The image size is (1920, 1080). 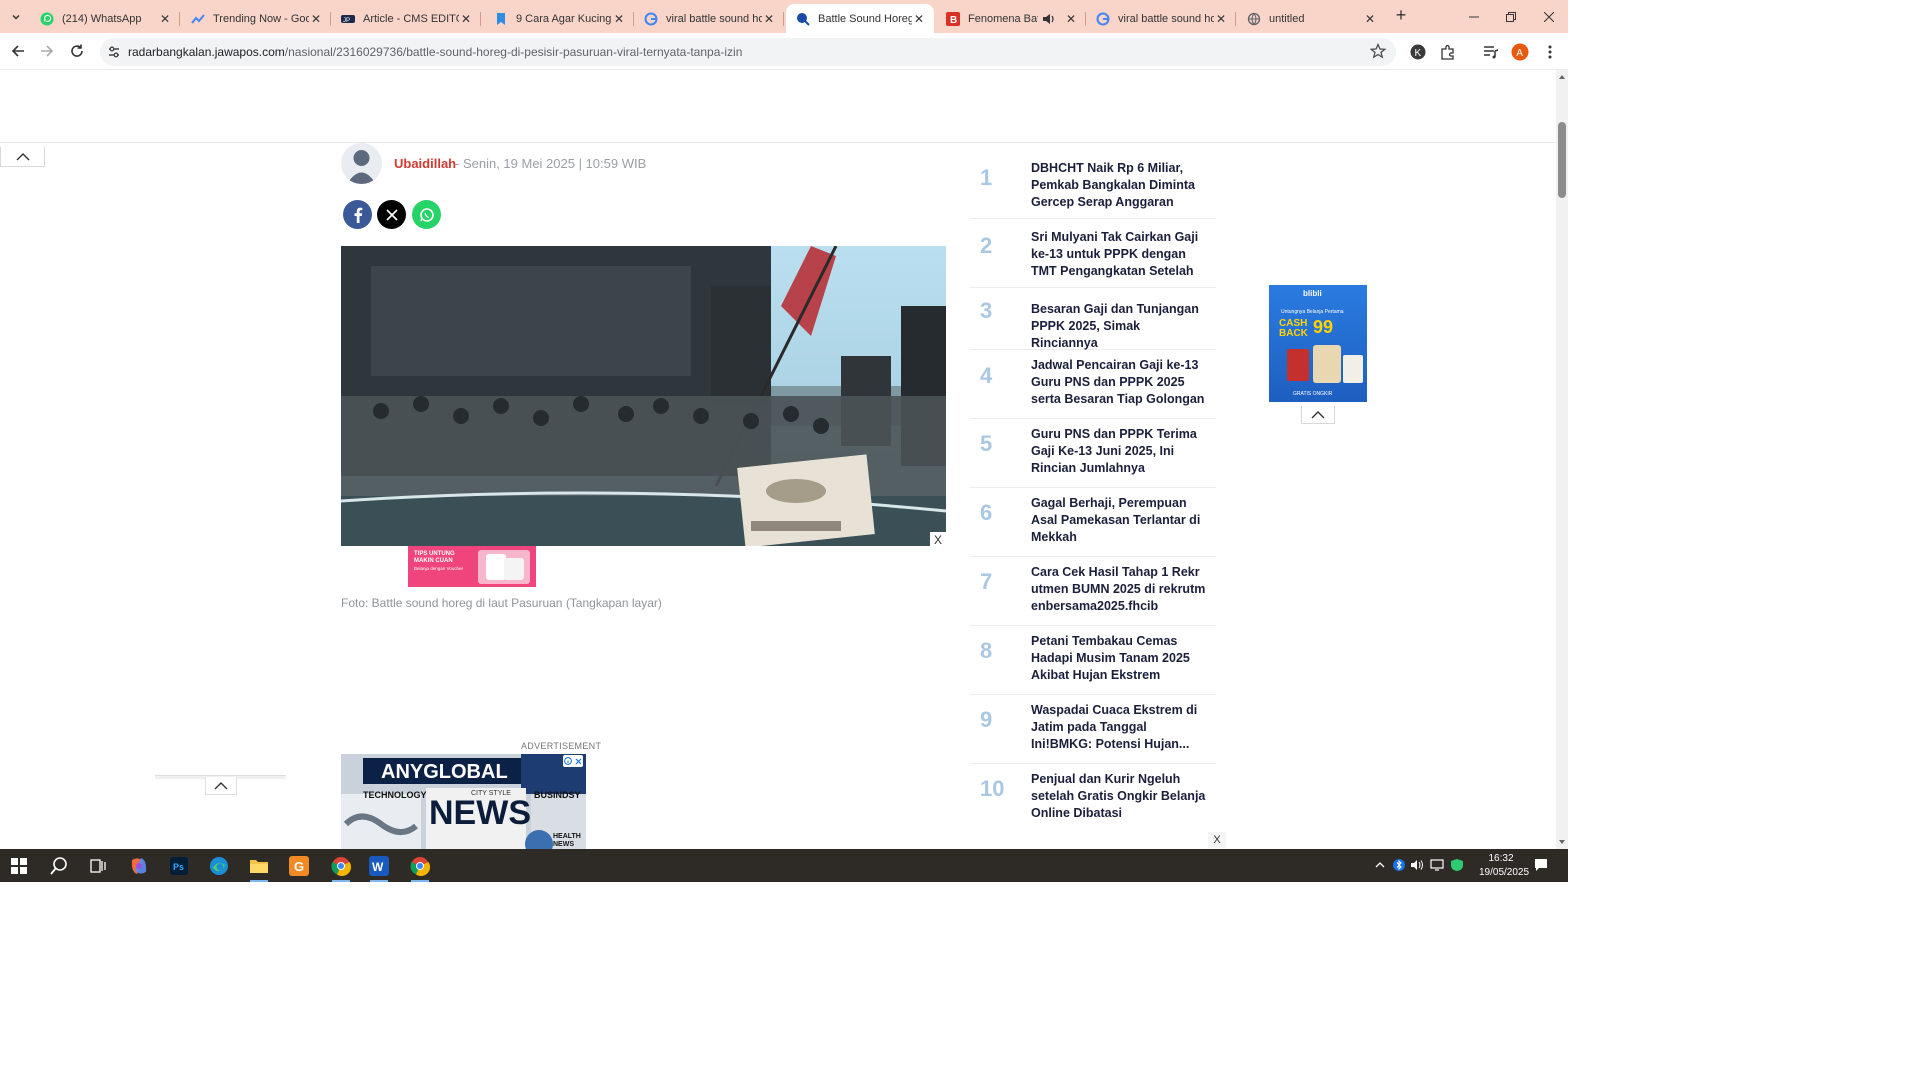 I want to click on forward-button, so click(x=47, y=51).